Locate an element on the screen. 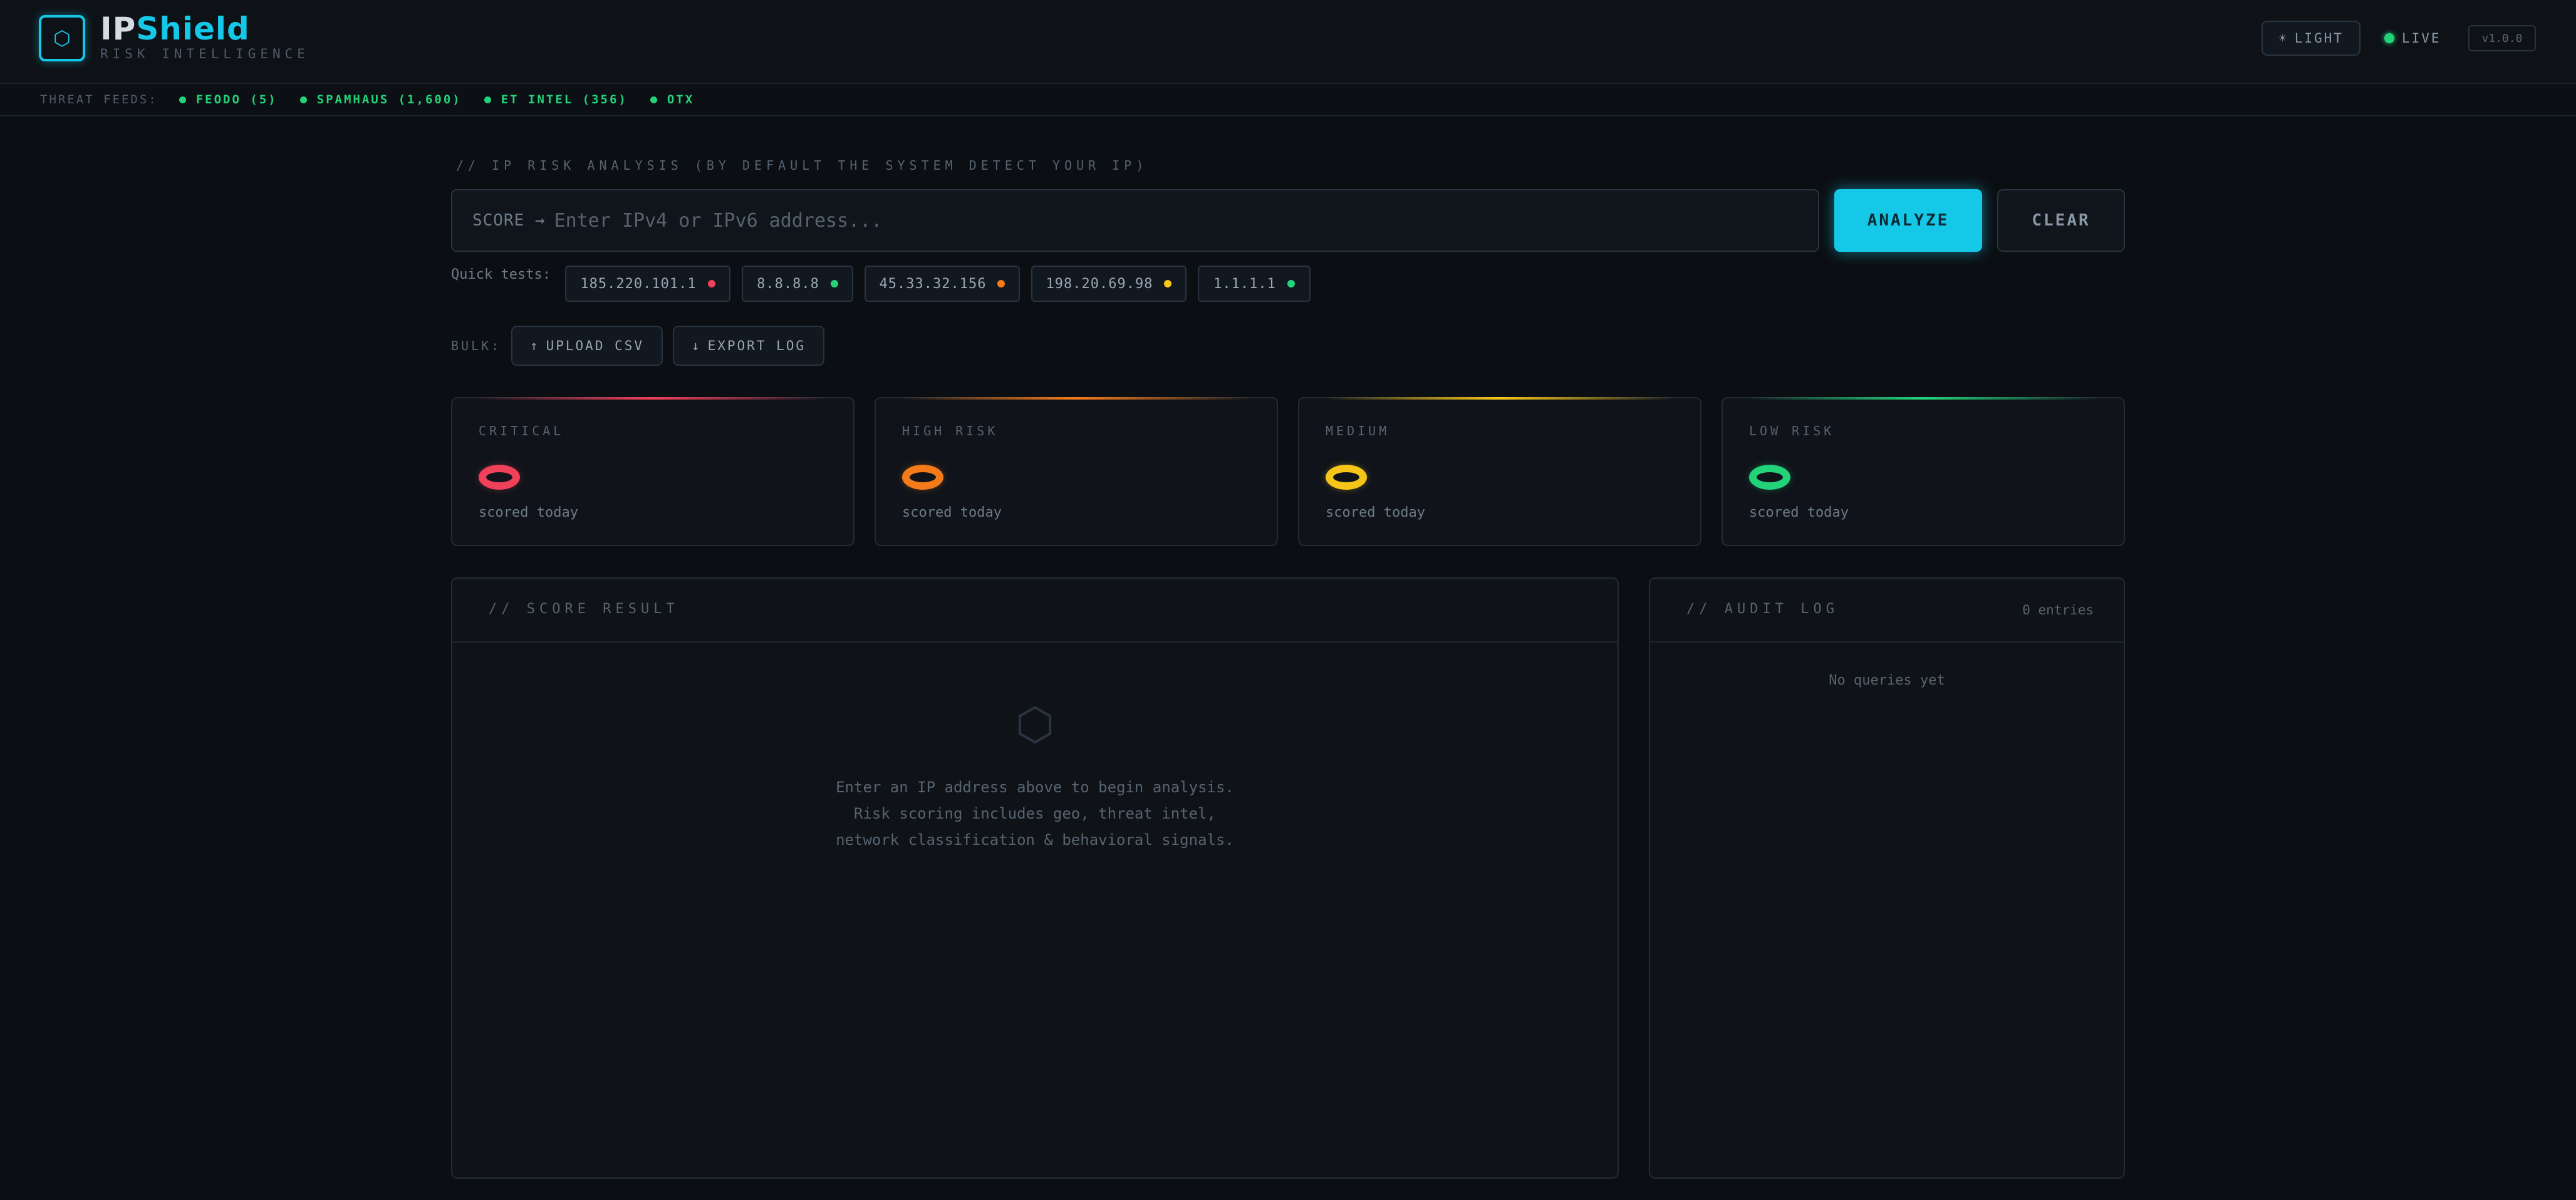 This screenshot has width=2576, height=1200. feed-item: SPAMHAUS (1,600) is located at coordinates (380, 99).